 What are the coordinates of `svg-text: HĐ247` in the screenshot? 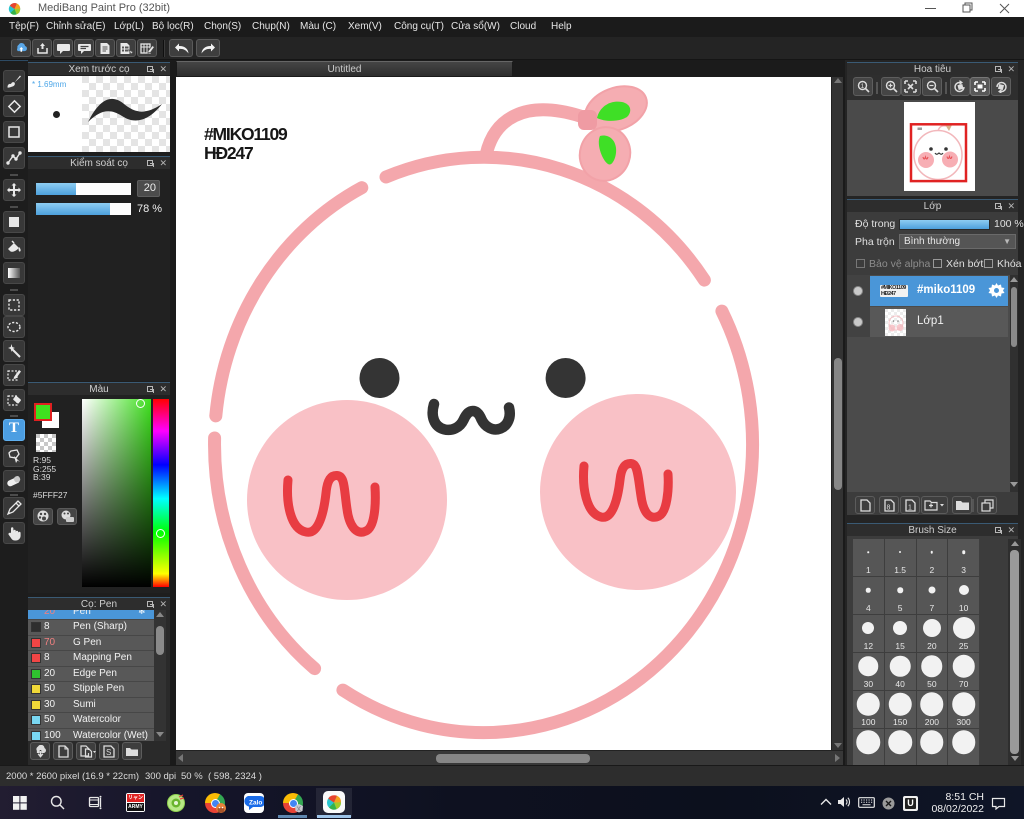 It's located at (228, 153).